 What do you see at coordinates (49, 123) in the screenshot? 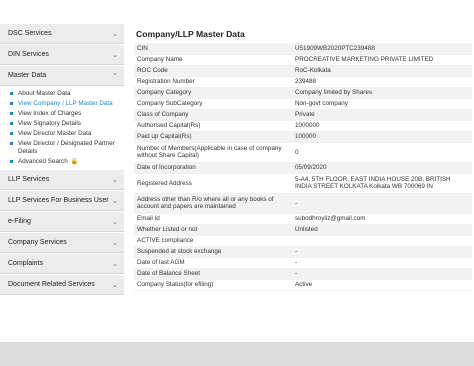
I see `submenu-label: View Signatory Details` at bounding box center [49, 123].